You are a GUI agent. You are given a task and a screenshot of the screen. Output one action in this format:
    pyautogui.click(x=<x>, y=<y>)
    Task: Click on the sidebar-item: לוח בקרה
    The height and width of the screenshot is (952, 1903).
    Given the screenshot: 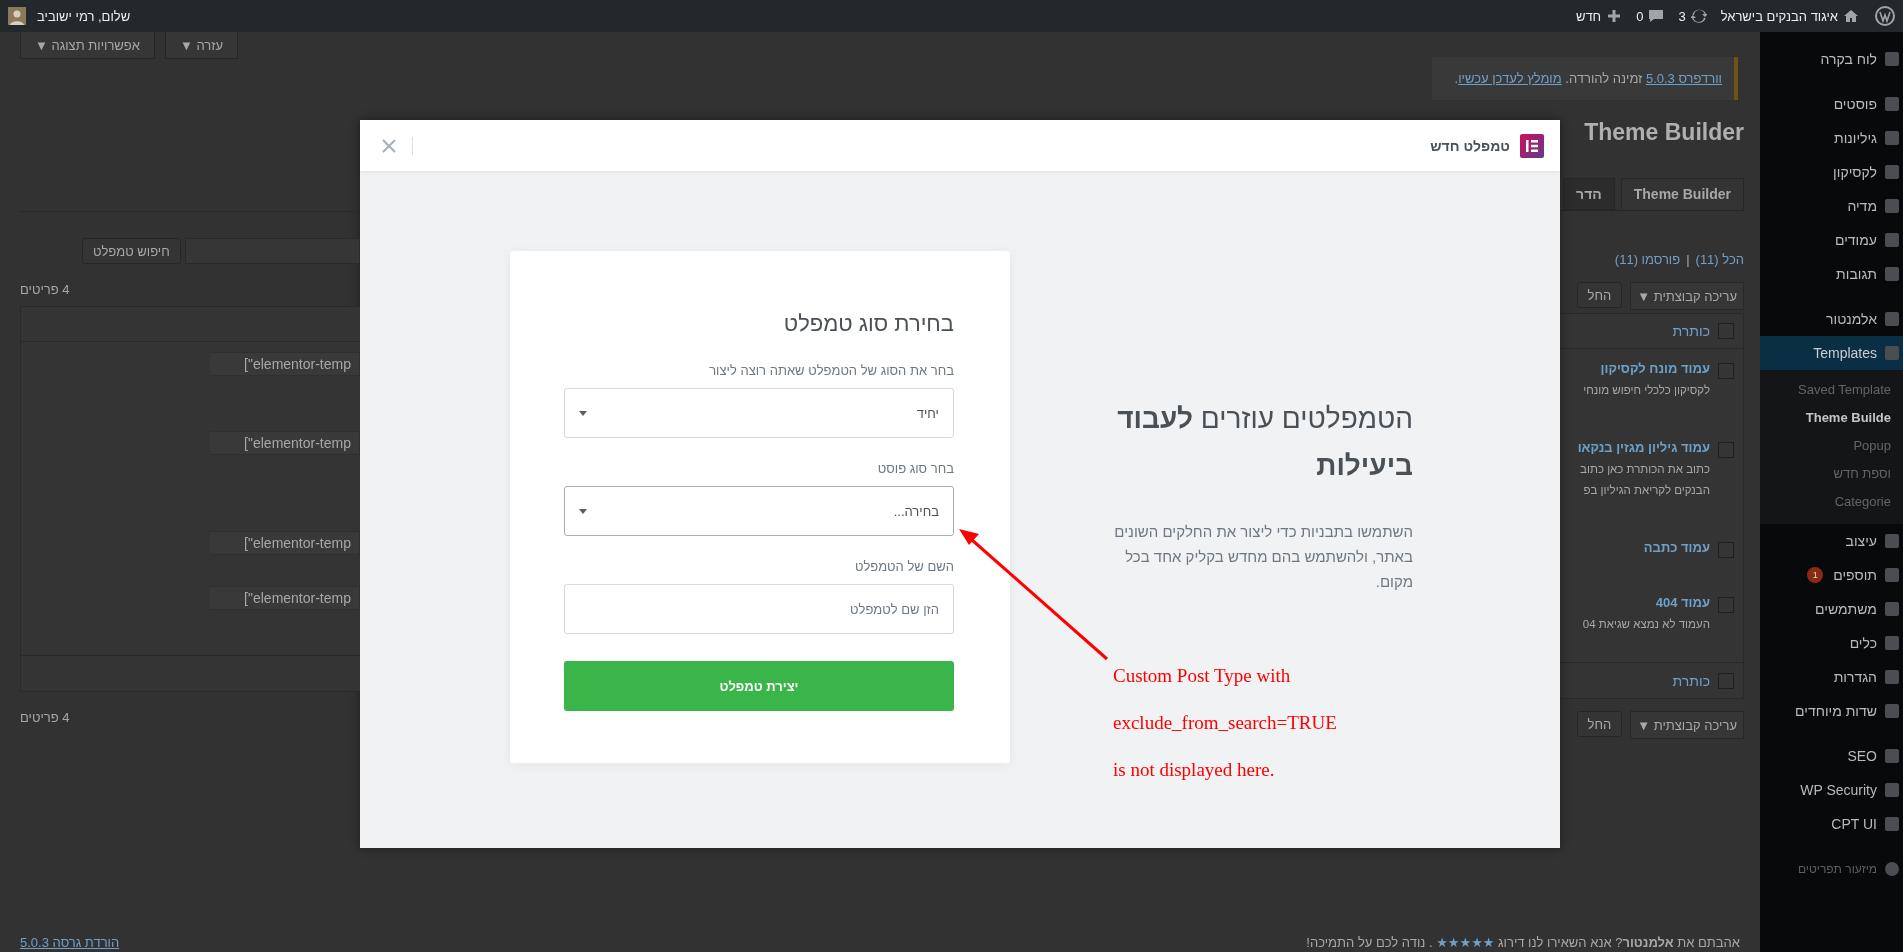 What is the action you would take?
    pyautogui.click(x=1831, y=59)
    